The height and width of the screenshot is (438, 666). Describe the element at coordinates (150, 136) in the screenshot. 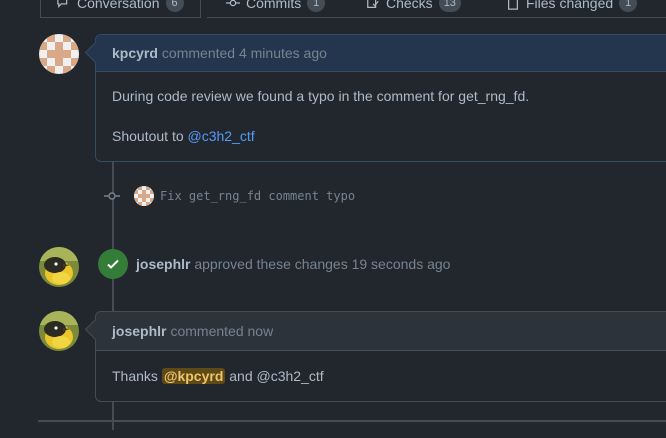

I see `comment-text: Shoutout to` at that location.